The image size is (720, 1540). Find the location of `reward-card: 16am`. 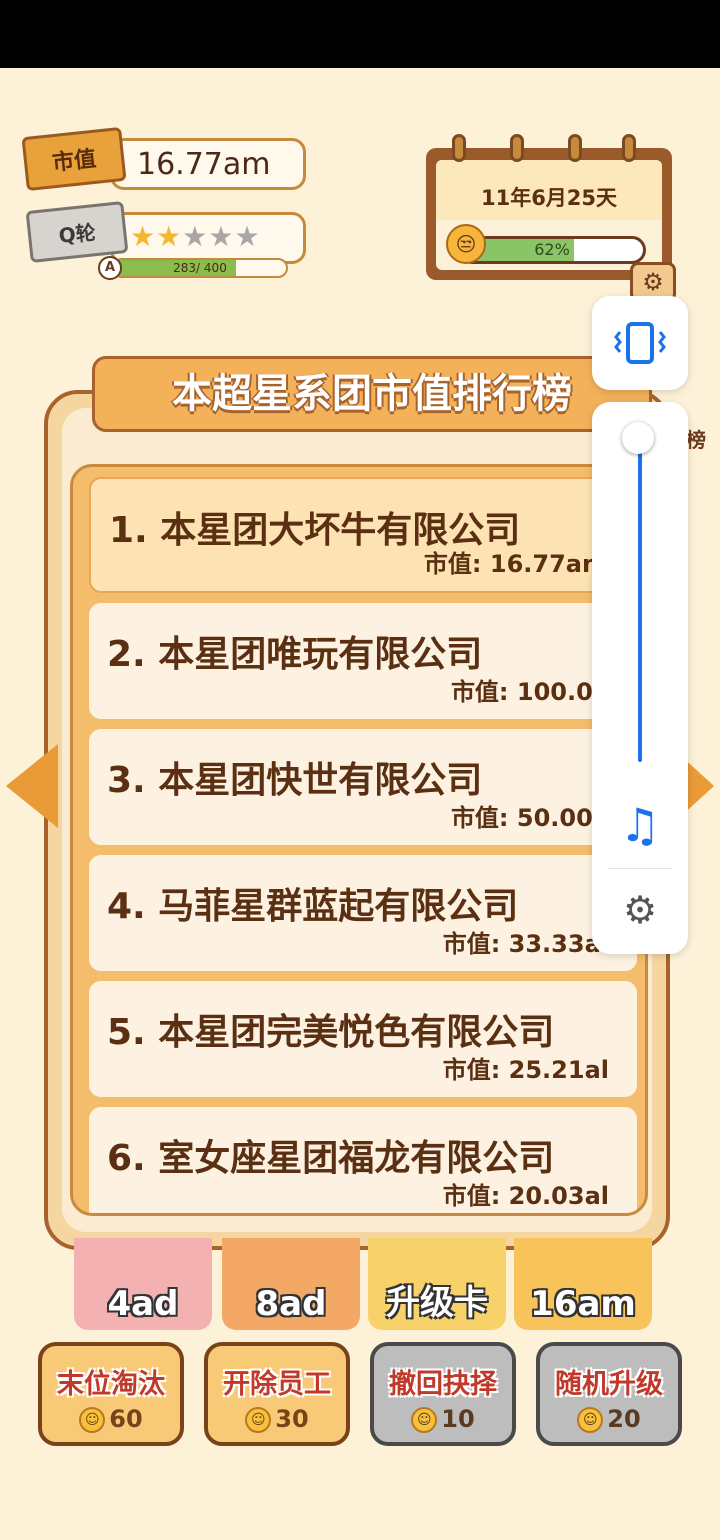

reward-card: 16am is located at coordinates (583, 1284).